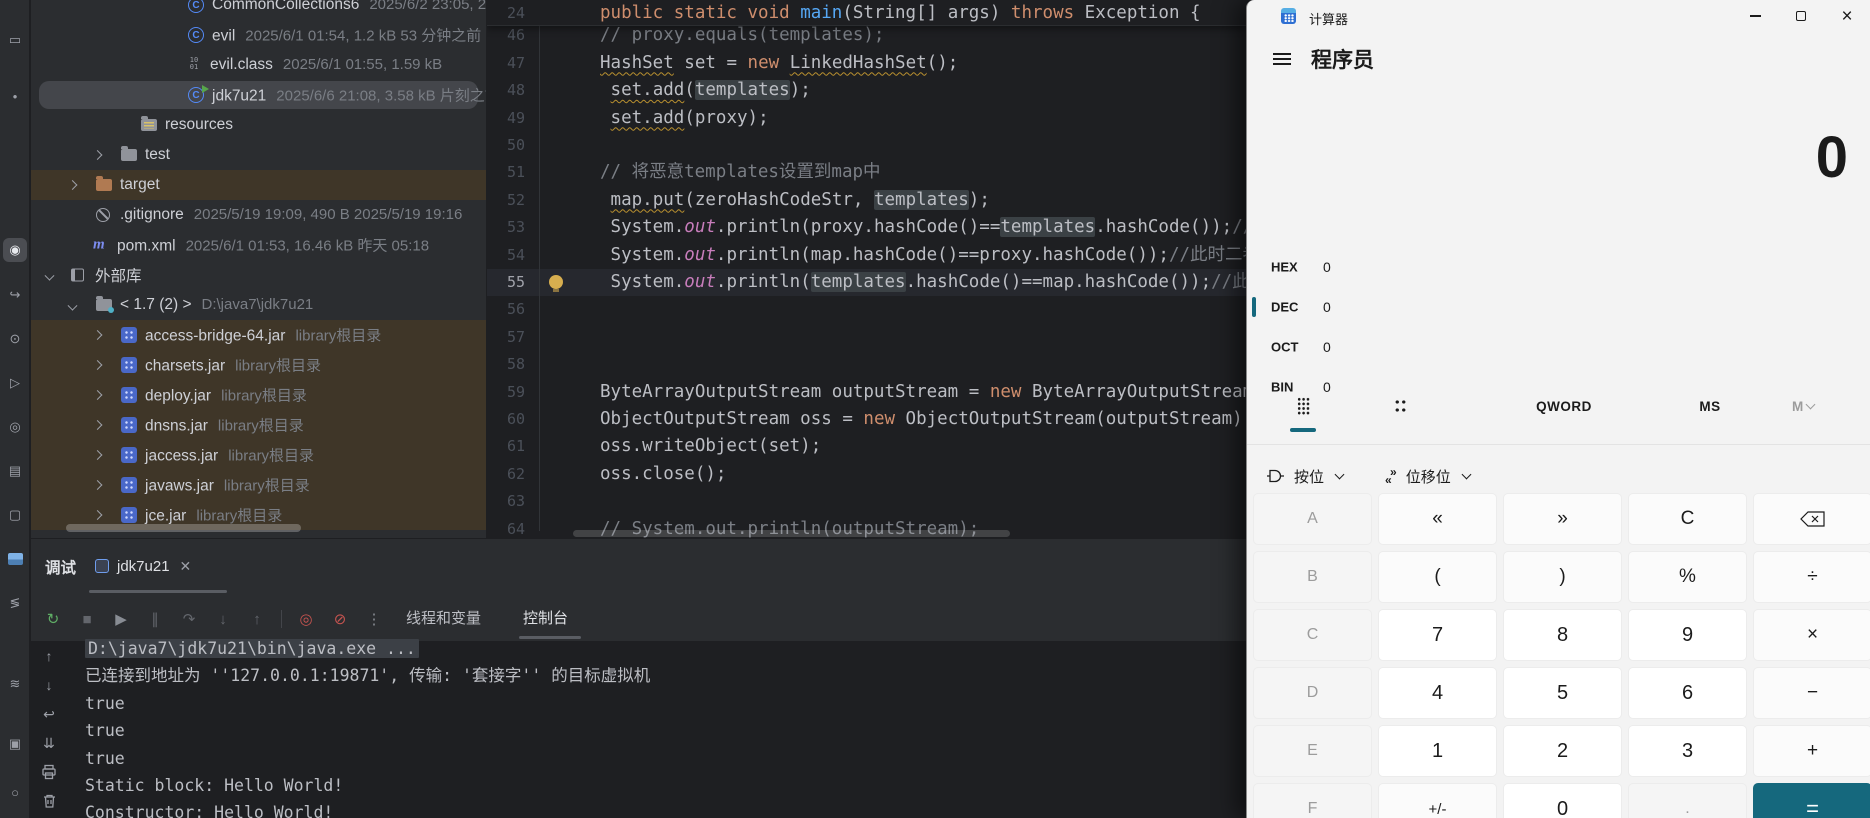  What do you see at coordinates (1687, 577) in the screenshot?
I see `key-%: %` at bounding box center [1687, 577].